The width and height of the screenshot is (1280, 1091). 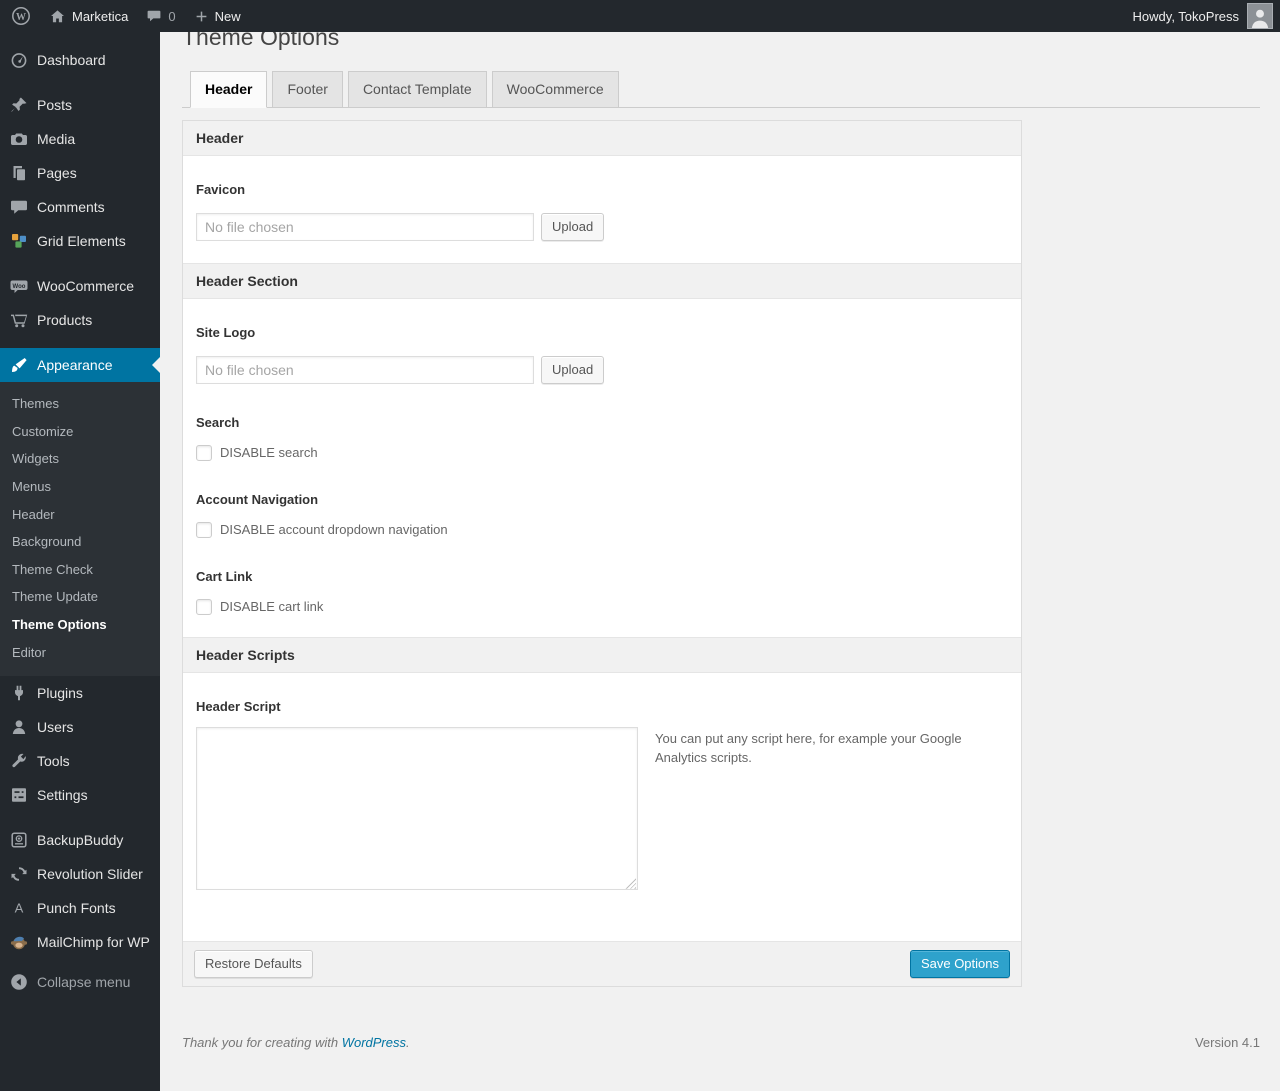 What do you see at coordinates (100, 16) in the screenshot?
I see `site-name-label: Marketica` at bounding box center [100, 16].